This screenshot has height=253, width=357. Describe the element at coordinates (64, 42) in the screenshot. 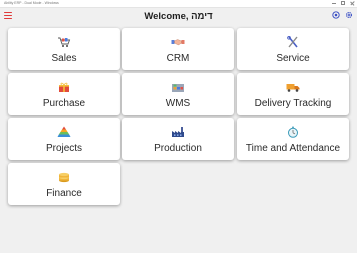

I see `shopping-cart-icon` at that location.